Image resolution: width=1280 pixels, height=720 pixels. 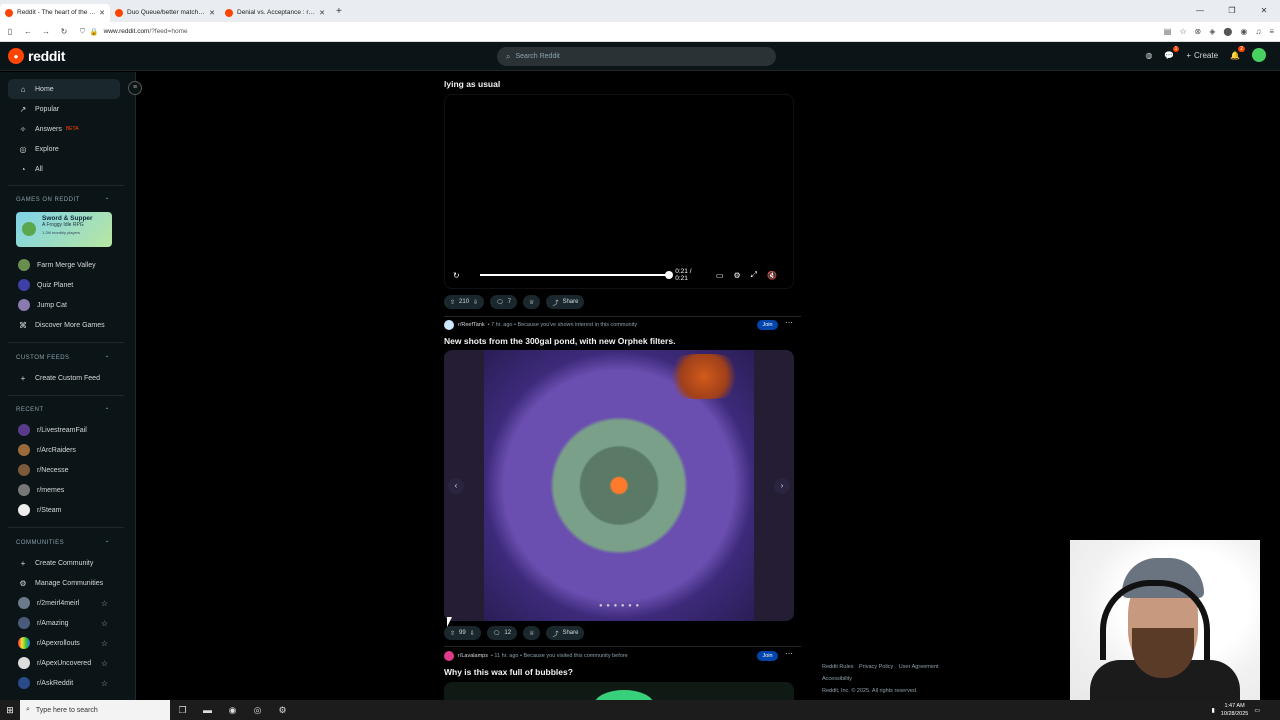 What do you see at coordinates (772, 275) in the screenshot?
I see `mute-icon: 🔇` at bounding box center [772, 275].